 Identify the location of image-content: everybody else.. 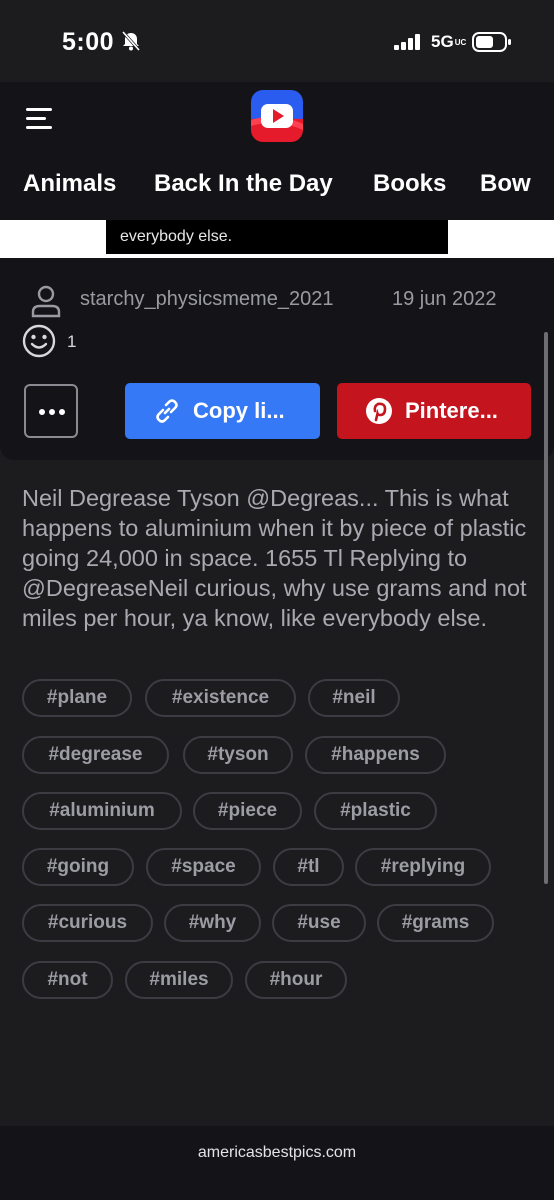
(277, 237).